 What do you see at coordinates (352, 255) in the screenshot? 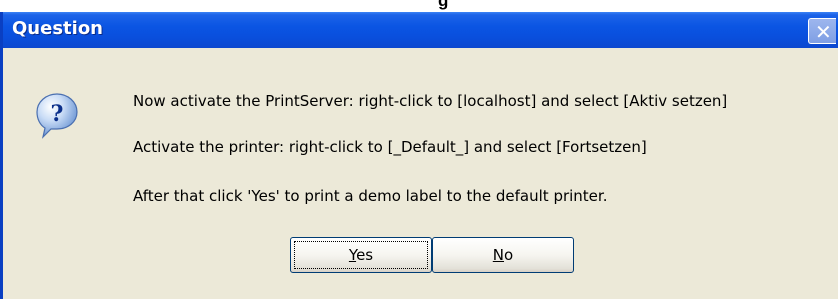
I see `yes-mnemonic: Y` at bounding box center [352, 255].